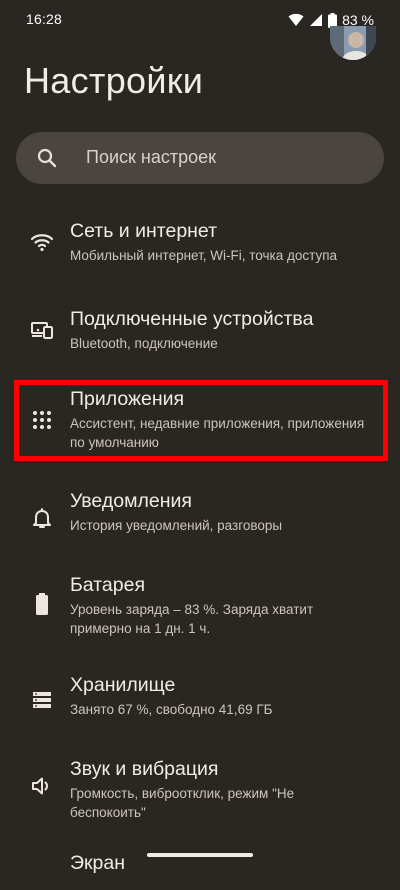 This screenshot has height=890, width=400. Describe the element at coordinates (176, 525) in the screenshot. I see `setting-subtitle: История уведомлений, разговоры` at that location.